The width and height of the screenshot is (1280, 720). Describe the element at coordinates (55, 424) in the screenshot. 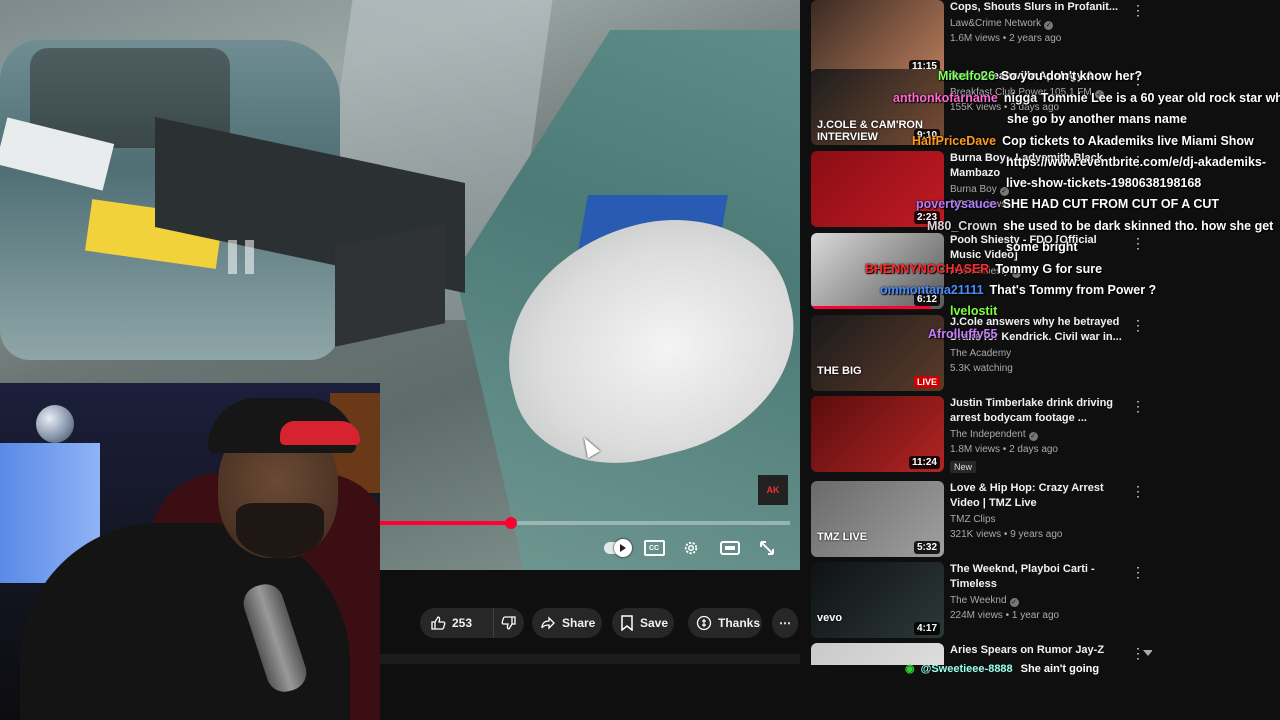

I see `disco-ball-icon` at that location.